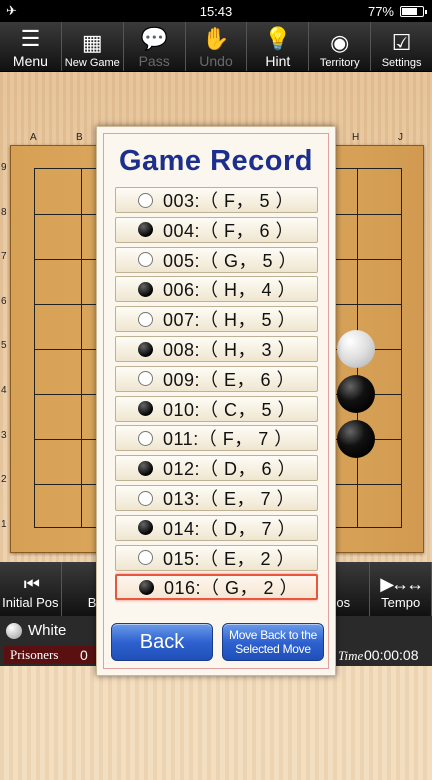  I want to click on status-bar: ✈ 15:43 77%, so click(216, 11).